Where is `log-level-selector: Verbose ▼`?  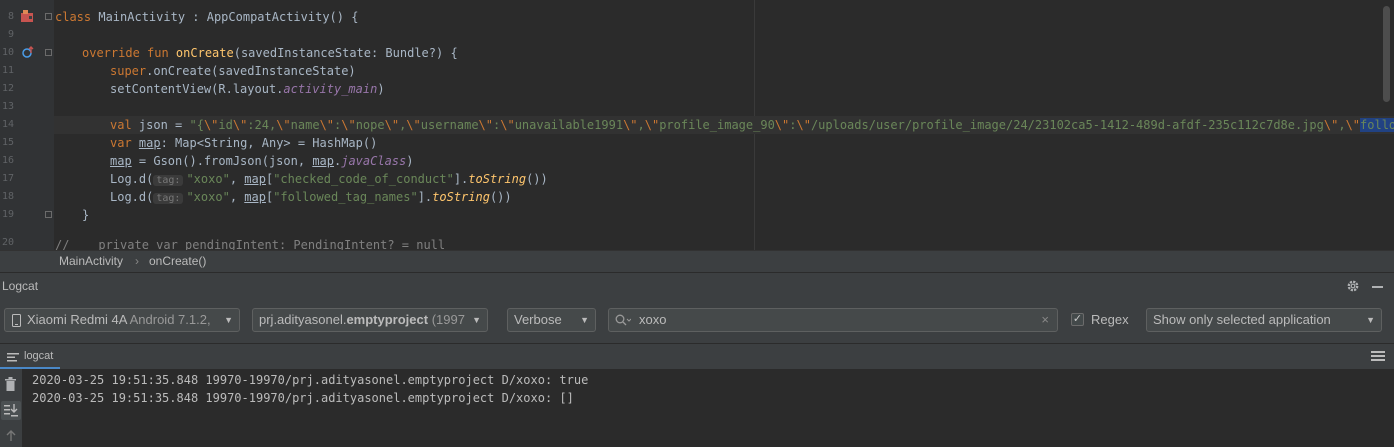 log-level-selector: Verbose ▼ is located at coordinates (551, 320).